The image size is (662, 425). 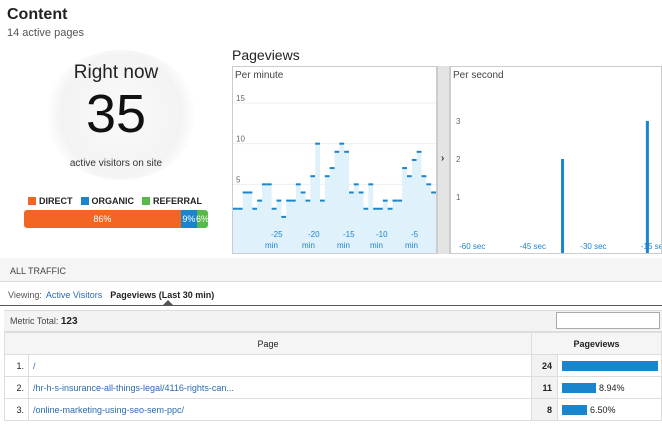 I want to click on legend-swatch-referral, so click(x=146, y=201).